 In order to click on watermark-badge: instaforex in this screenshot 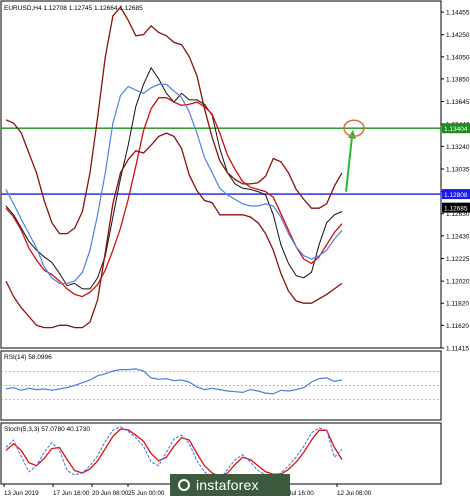, I will do `click(230, 485)`.